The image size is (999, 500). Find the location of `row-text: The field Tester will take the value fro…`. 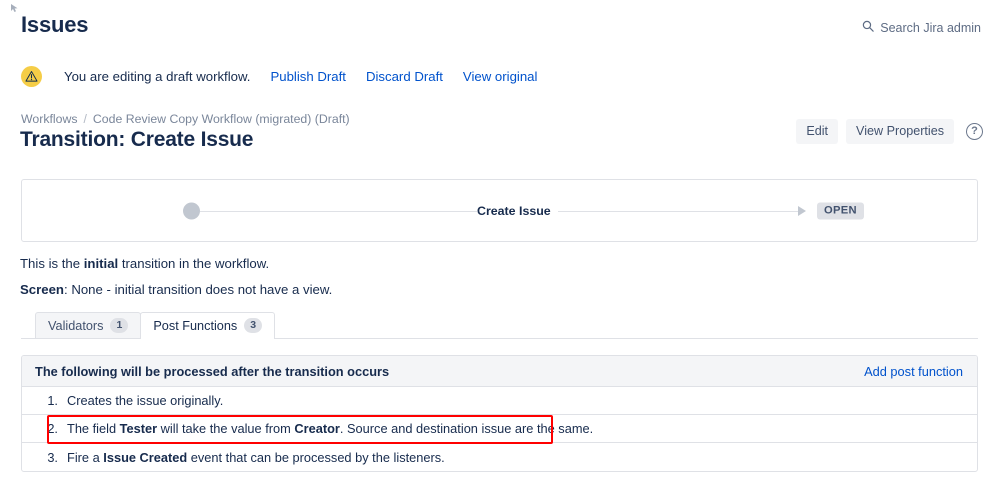

row-text: The field Tester will take the value fro… is located at coordinates (330, 428).